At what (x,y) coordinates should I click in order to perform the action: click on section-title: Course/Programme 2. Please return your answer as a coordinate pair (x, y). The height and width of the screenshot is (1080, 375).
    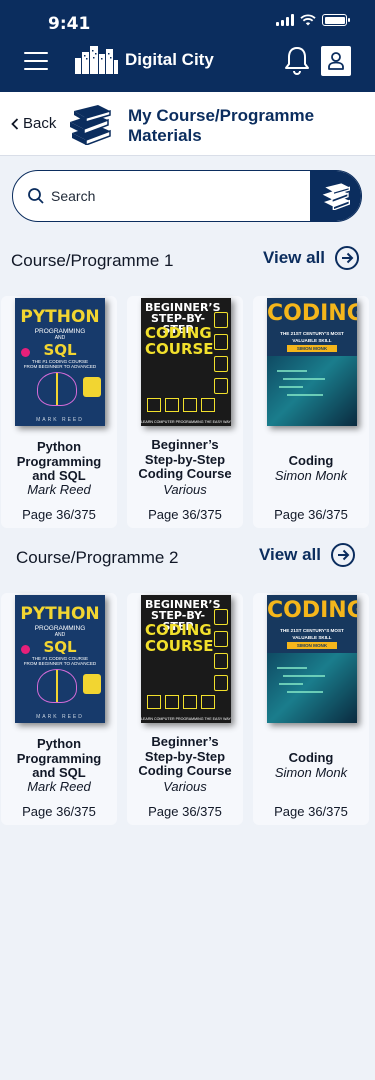
    Looking at the image, I should click on (97, 557).